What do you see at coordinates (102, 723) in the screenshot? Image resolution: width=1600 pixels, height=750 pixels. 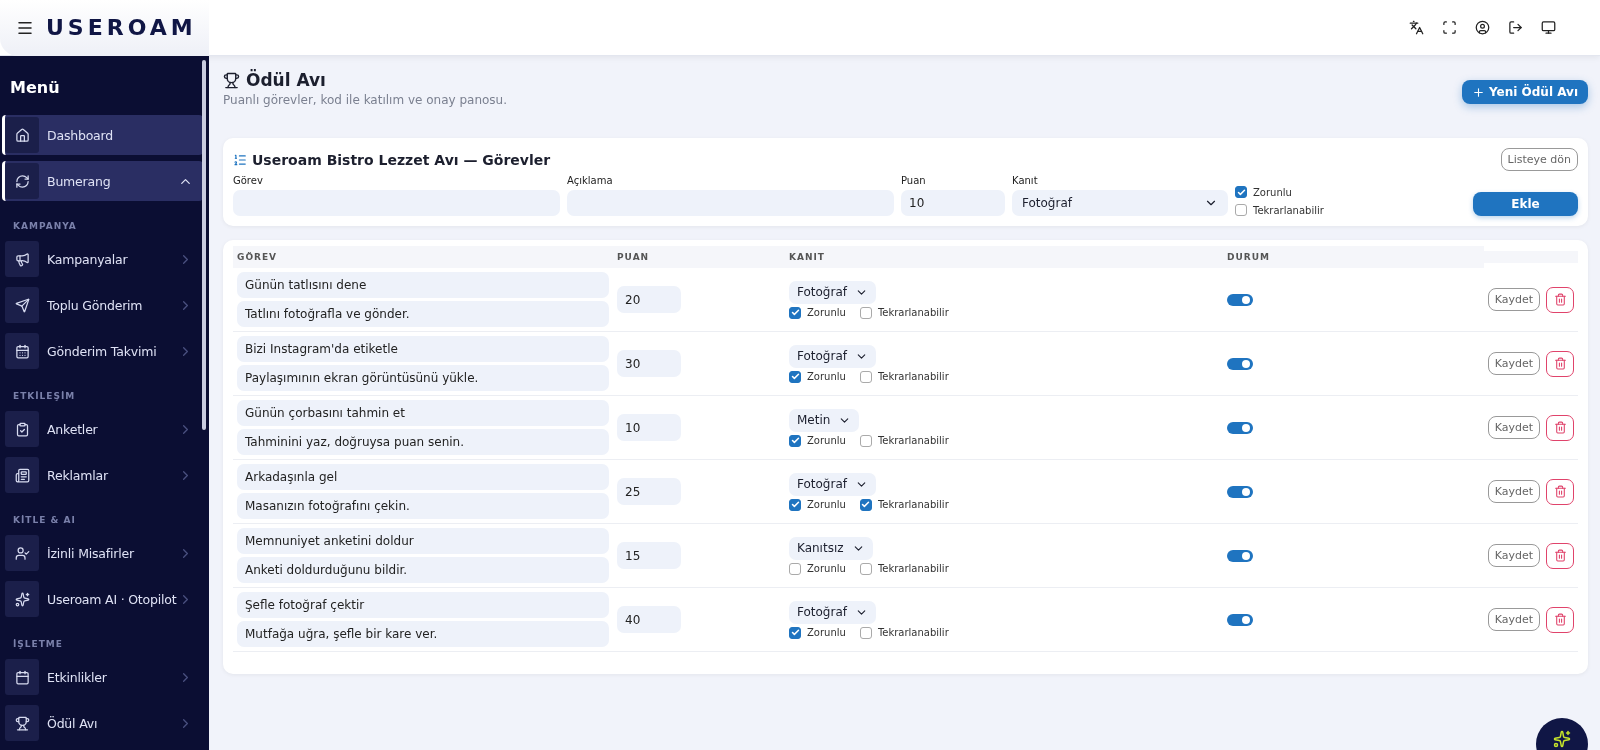 I see `sidebar-item: Ödül Avı` at bounding box center [102, 723].